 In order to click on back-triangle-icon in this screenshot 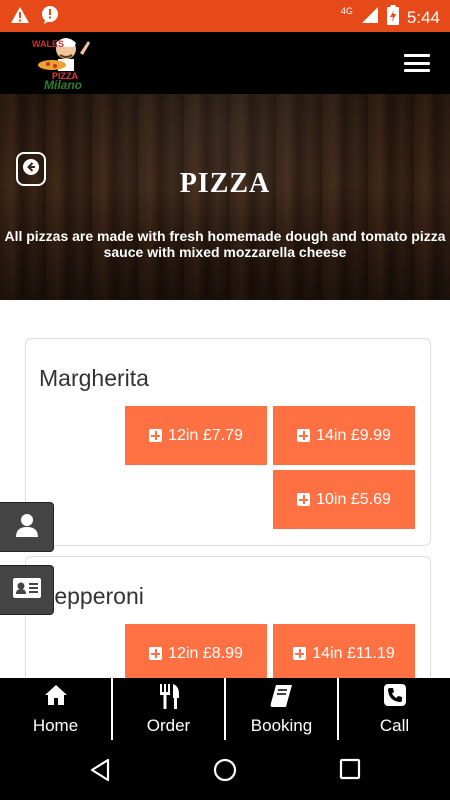, I will do `click(100, 772)`.